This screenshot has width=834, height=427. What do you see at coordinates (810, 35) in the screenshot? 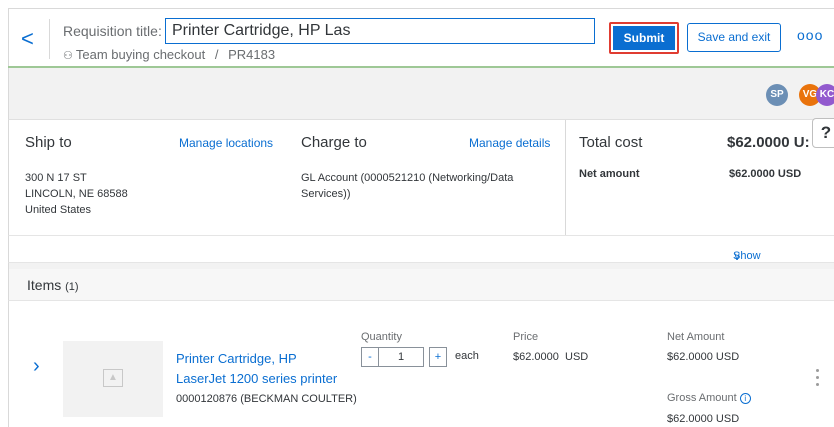
I see `more-options-icon: ooo` at bounding box center [810, 35].